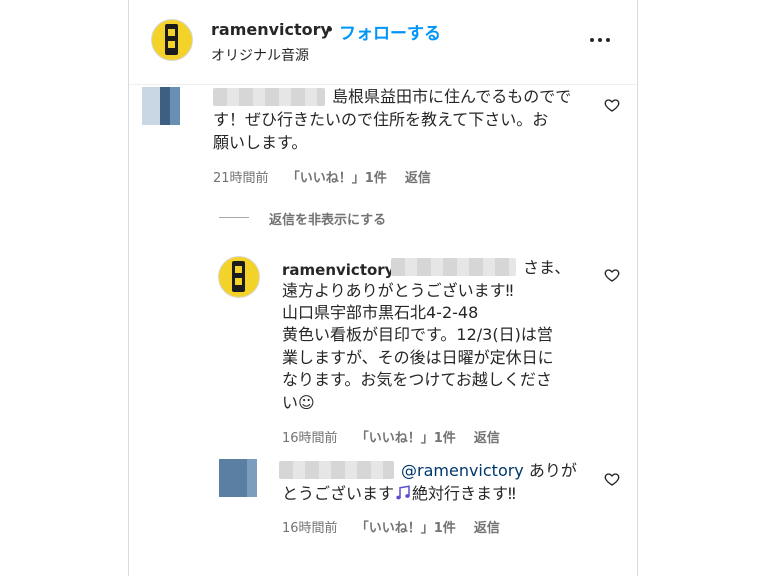 The height and width of the screenshot is (576, 768). Describe the element at coordinates (403, 492) in the screenshot. I see `music-notes-icon` at that location.